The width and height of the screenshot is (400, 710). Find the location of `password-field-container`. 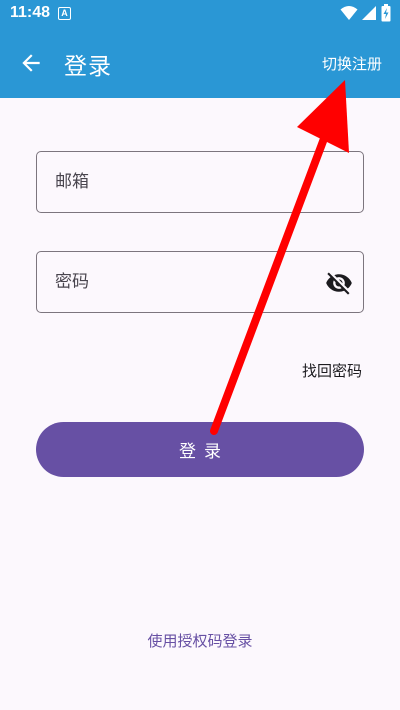

password-field-container is located at coordinates (200, 282).